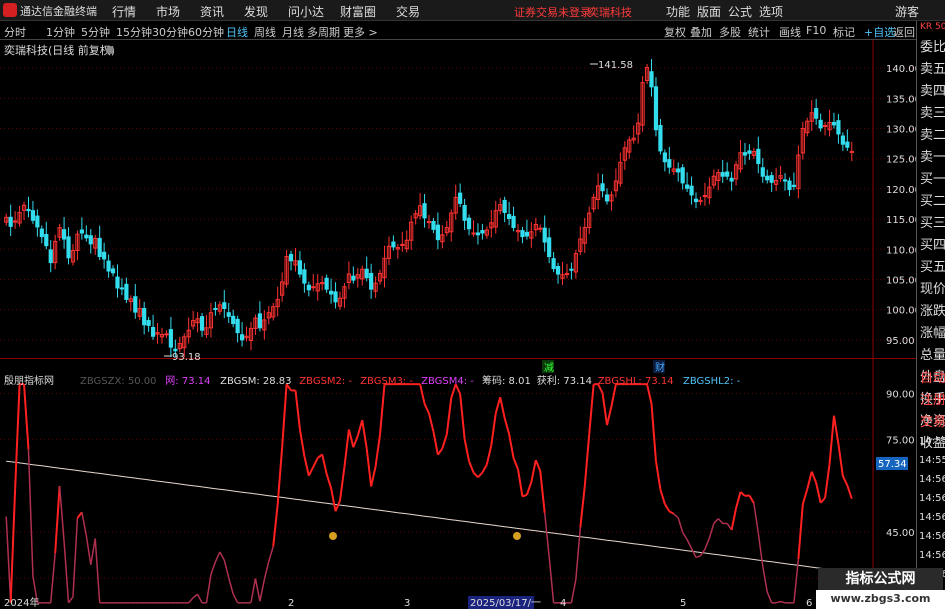 The width and height of the screenshot is (945, 609). Describe the element at coordinates (212, 11) in the screenshot. I see `menu-item: 资讯` at that location.